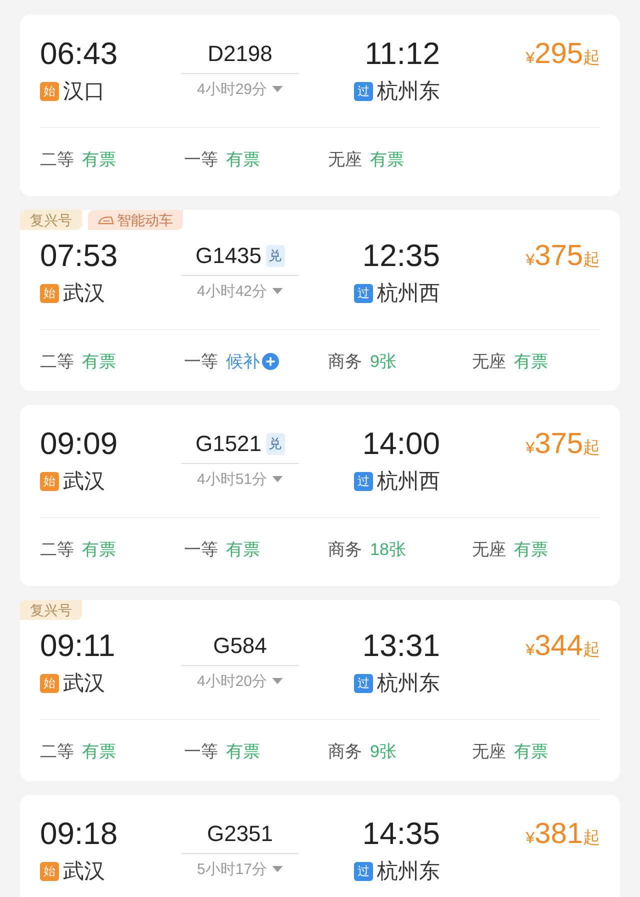  I want to click on train-number: G1521, so click(228, 444).